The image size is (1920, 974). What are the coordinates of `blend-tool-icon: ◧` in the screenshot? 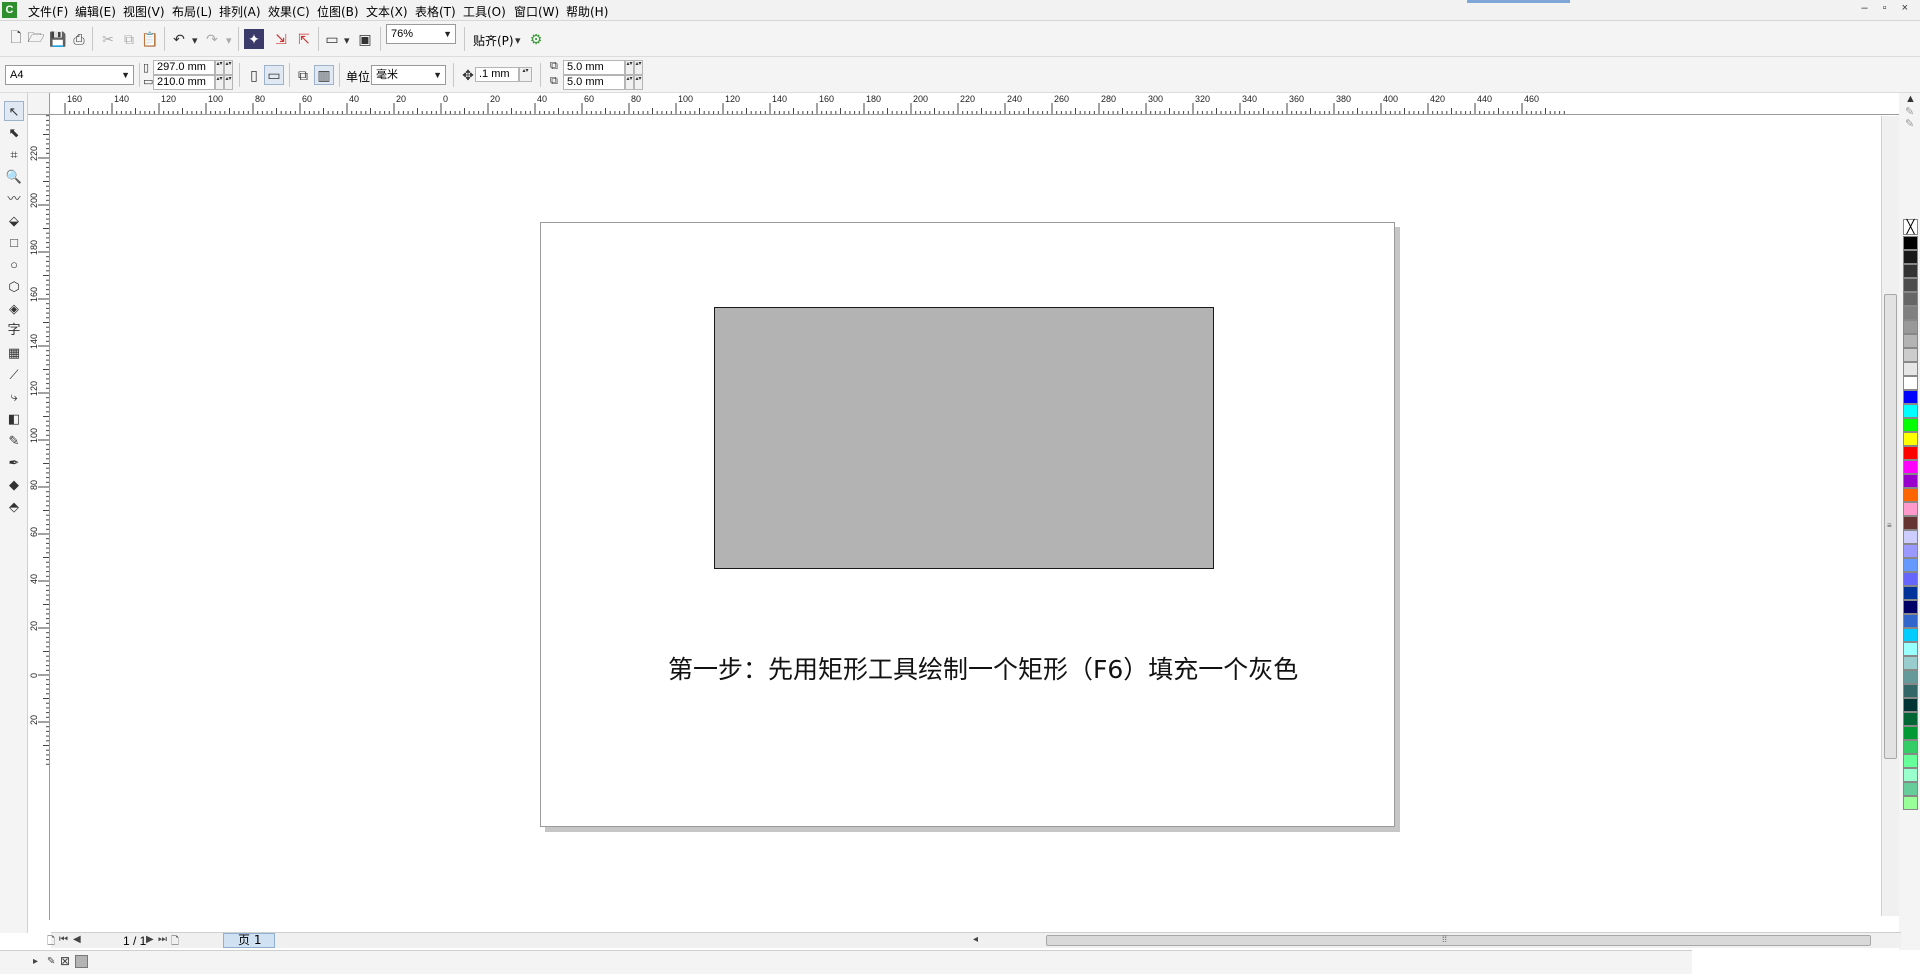 It's located at (14, 419).